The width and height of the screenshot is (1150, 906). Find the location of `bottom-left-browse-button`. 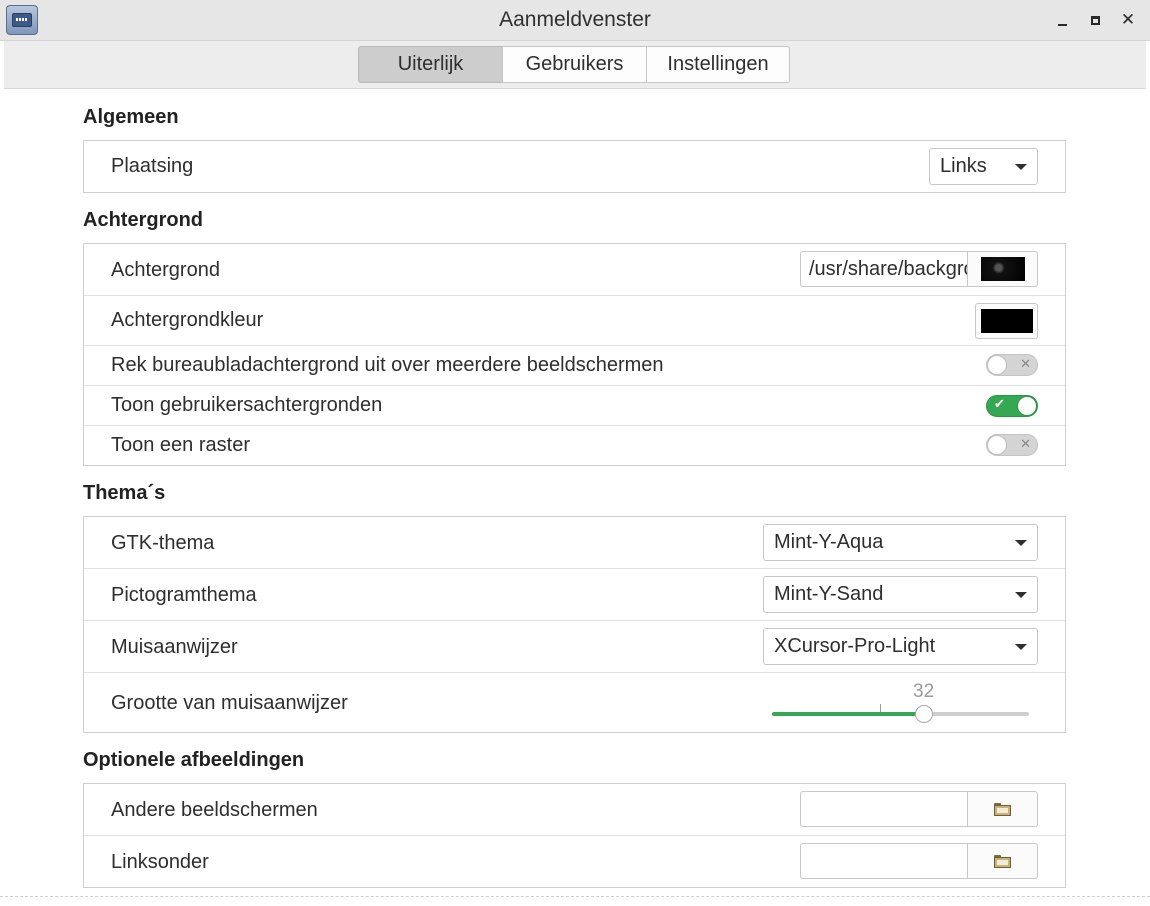

bottom-left-browse-button is located at coordinates (1003, 861).